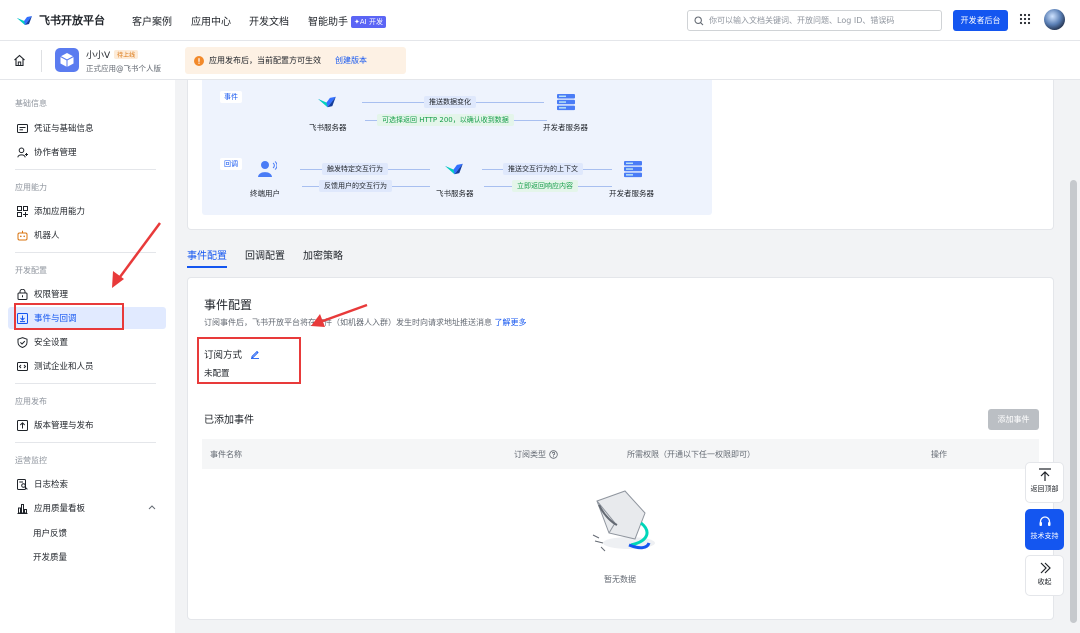 This screenshot has width=1080, height=633. What do you see at coordinates (1044, 575) in the screenshot?
I see `collapse-button: 收起` at bounding box center [1044, 575].